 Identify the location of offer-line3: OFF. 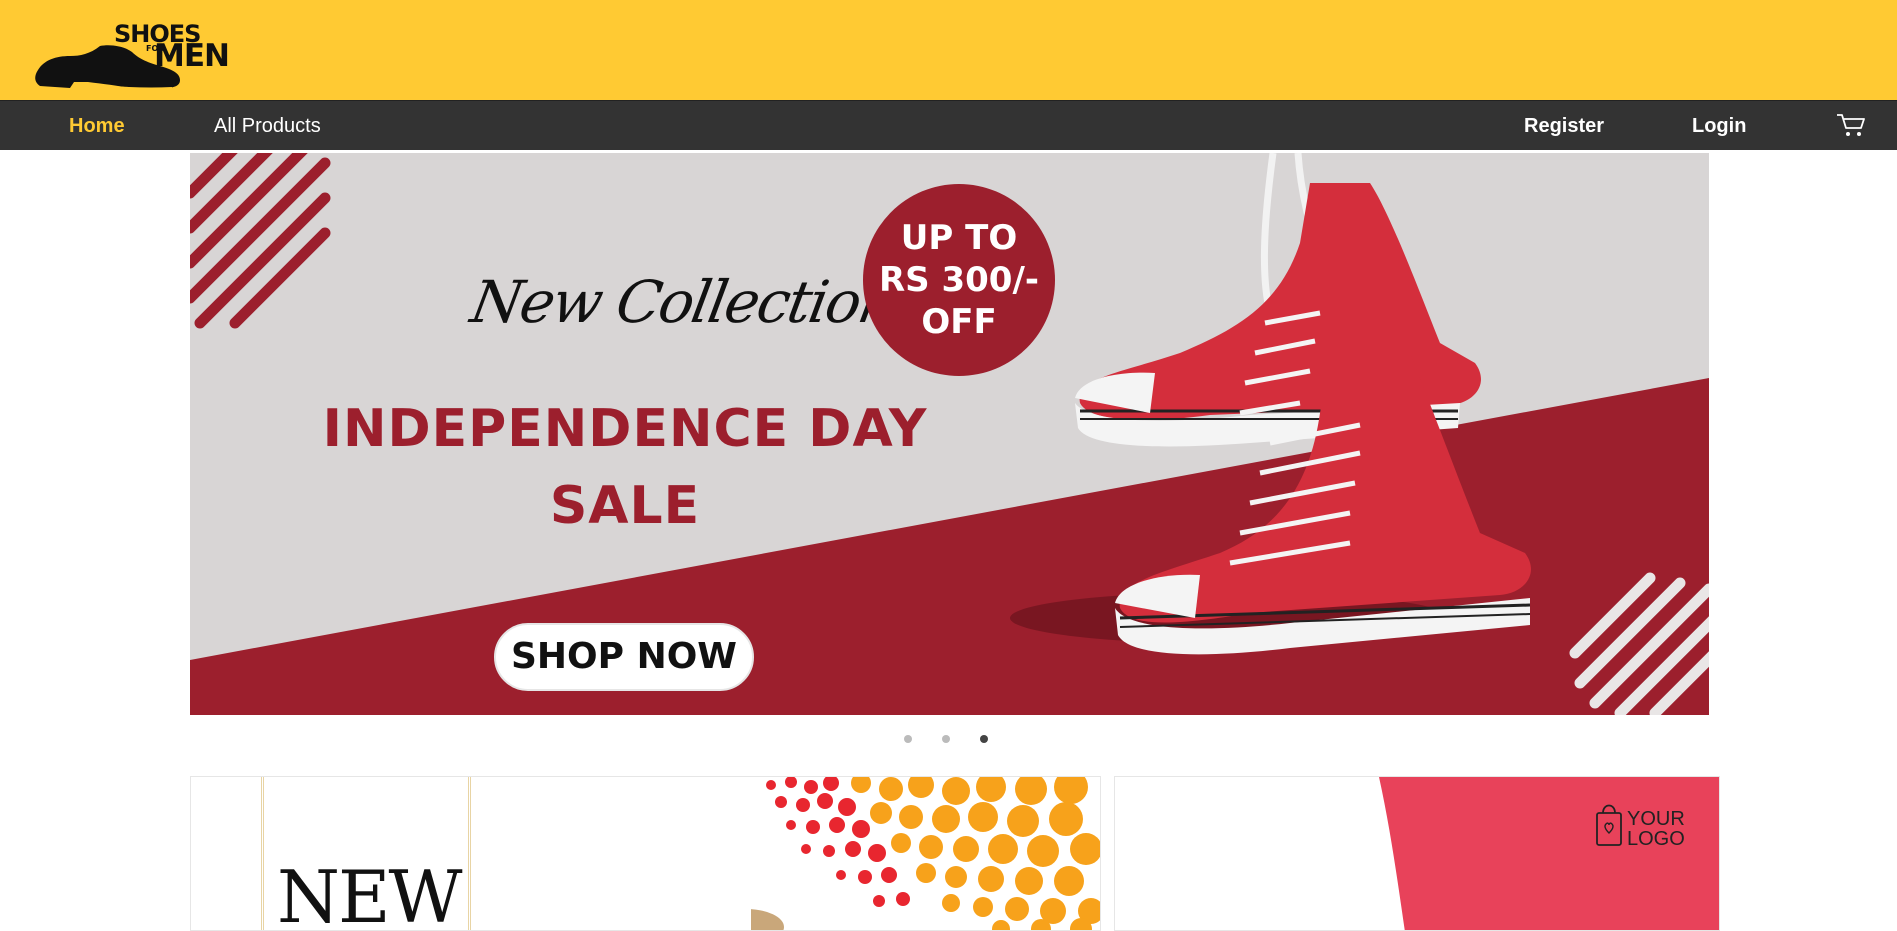
(959, 322).